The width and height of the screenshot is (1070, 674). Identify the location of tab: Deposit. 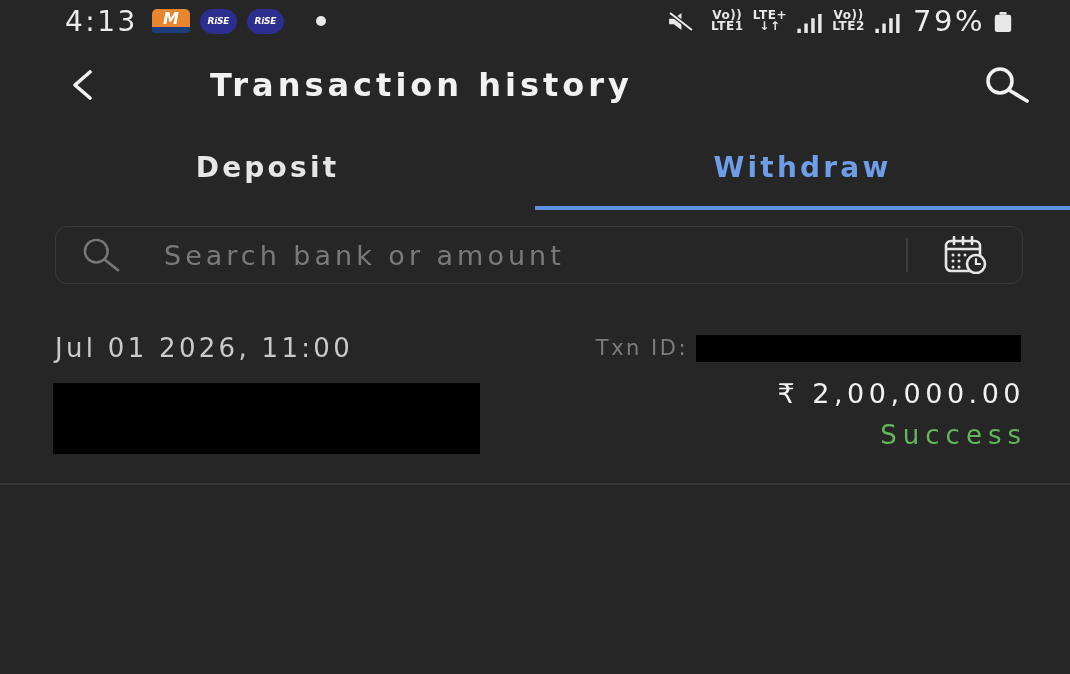
(267, 169).